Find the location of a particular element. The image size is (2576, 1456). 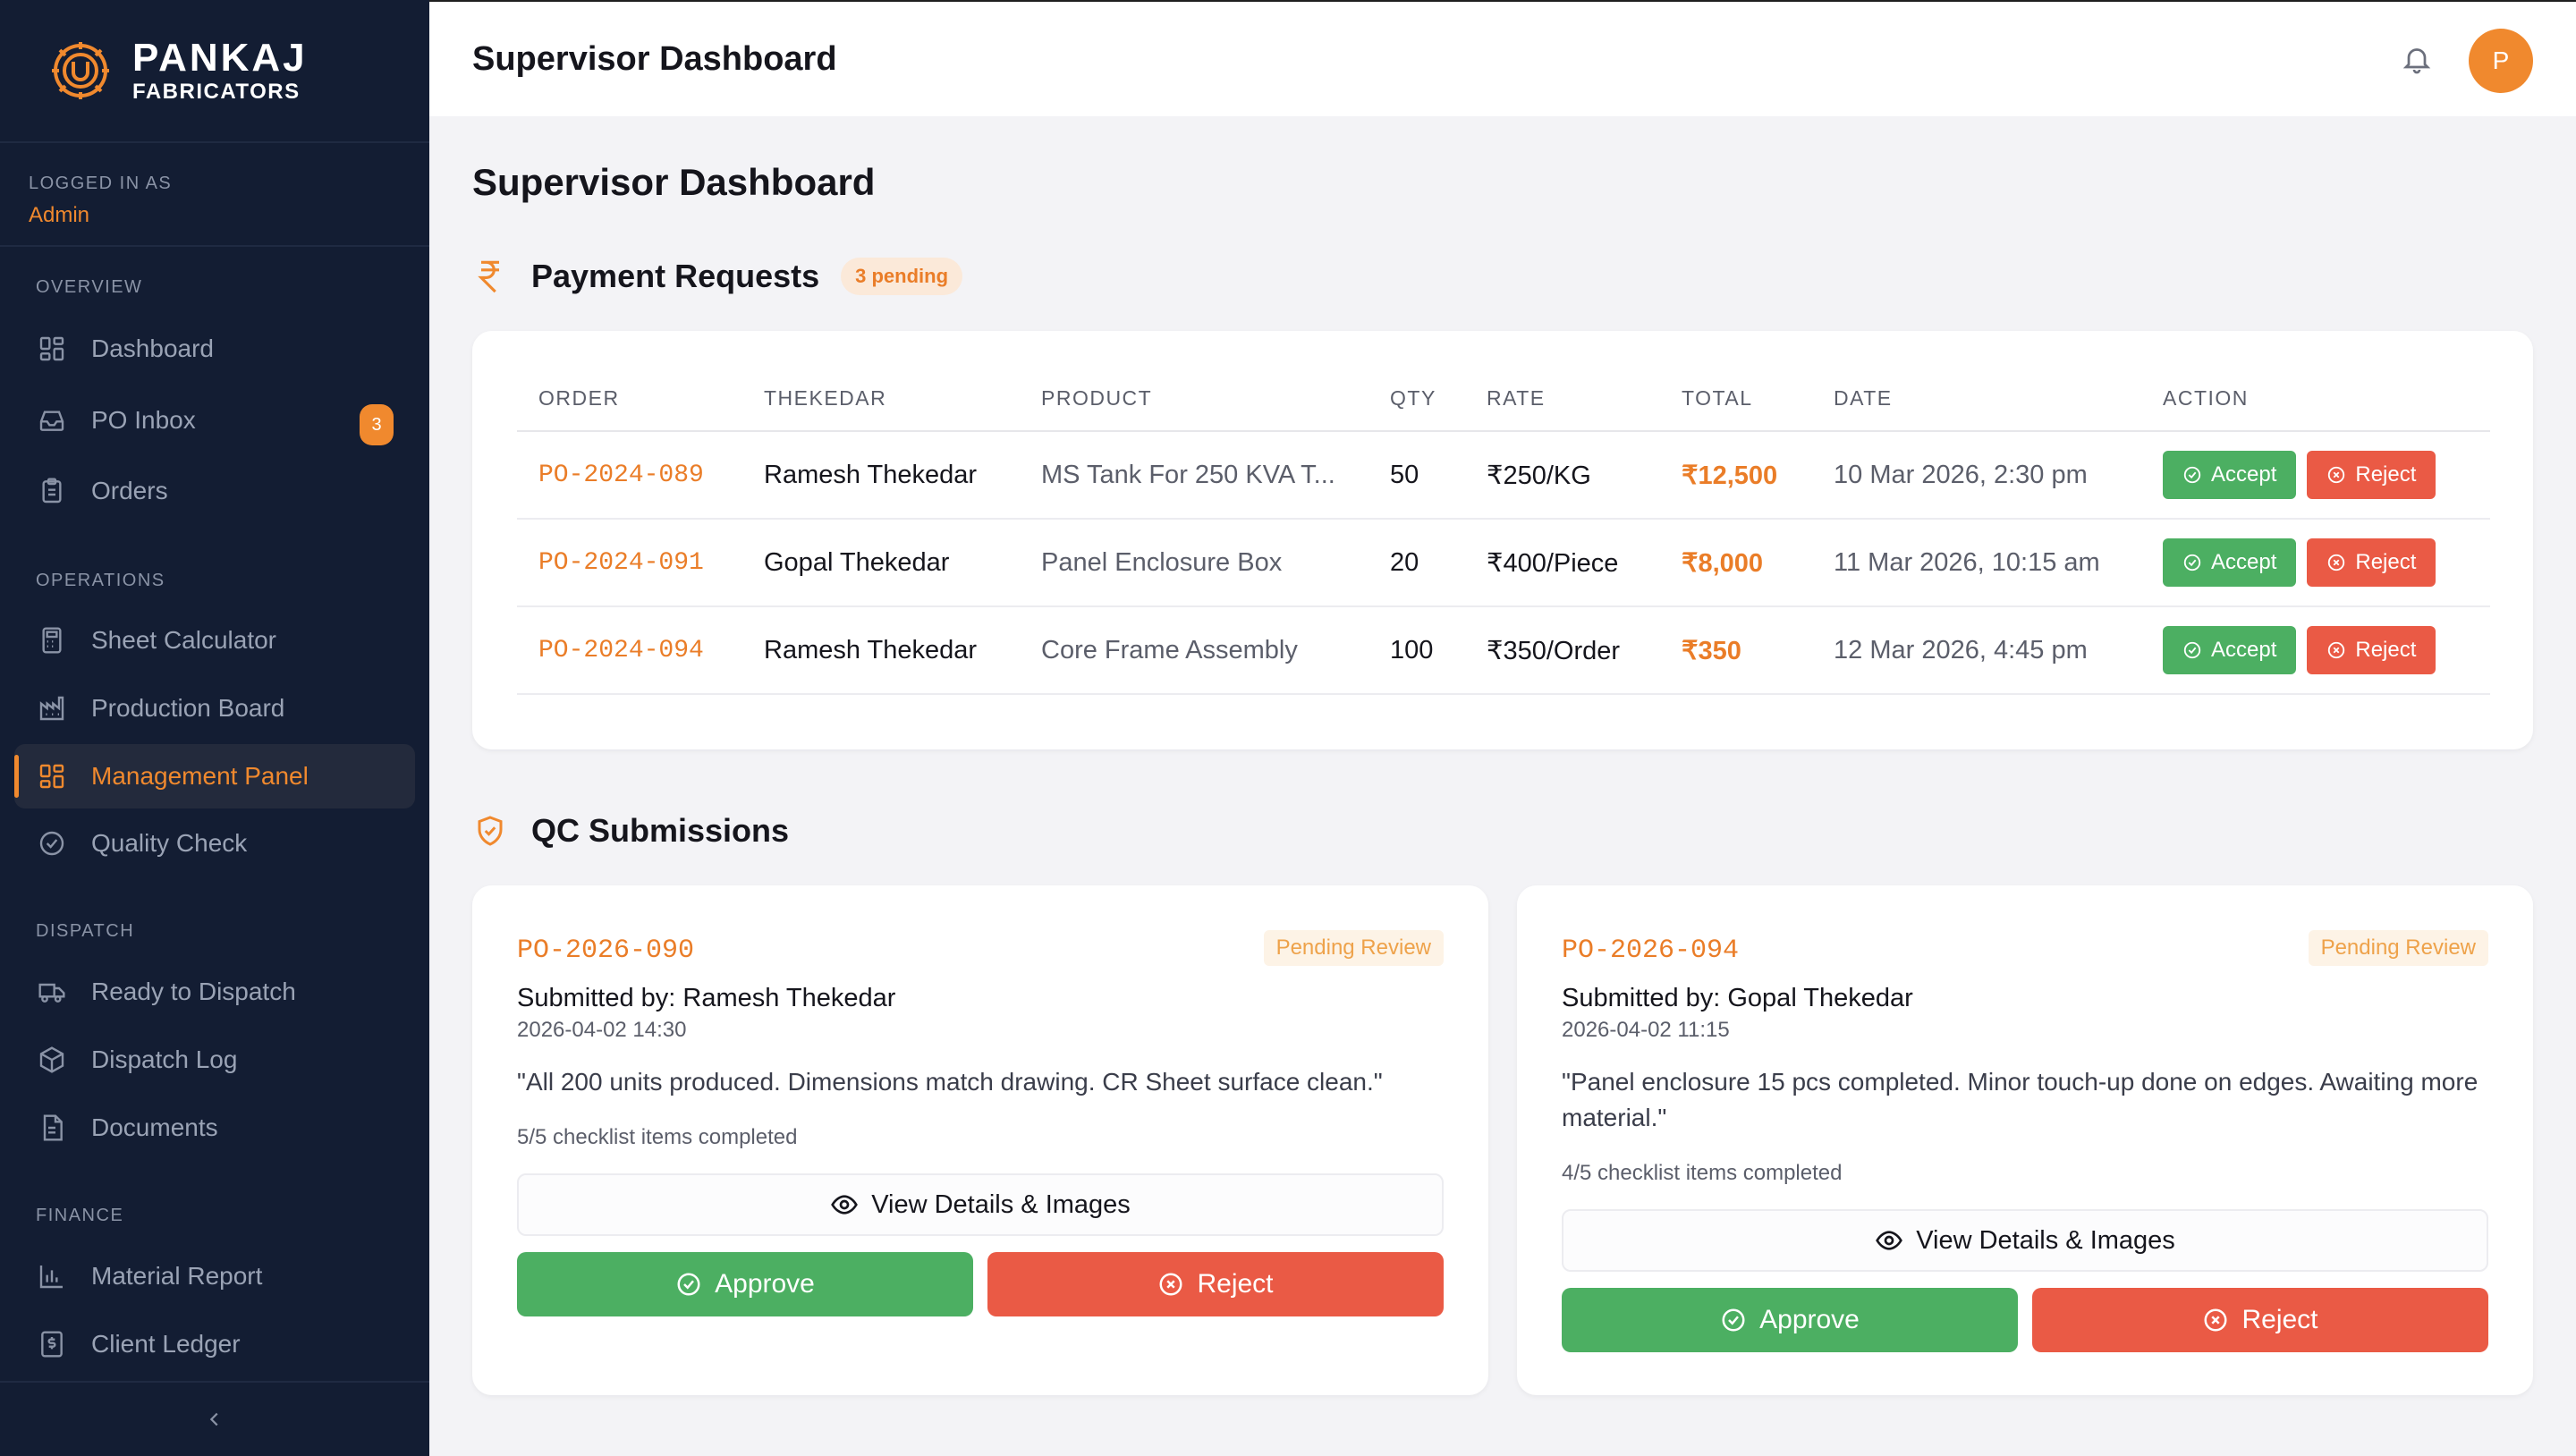

sidebar-item-label: Management Panel is located at coordinates (200, 776).